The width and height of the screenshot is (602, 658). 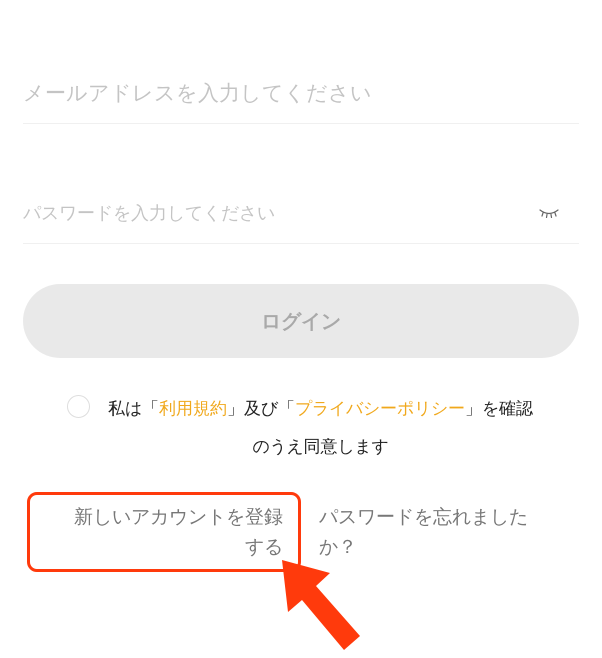 What do you see at coordinates (175, 532) in the screenshot?
I see `register-link: 新しいアカウントを登録する` at bounding box center [175, 532].